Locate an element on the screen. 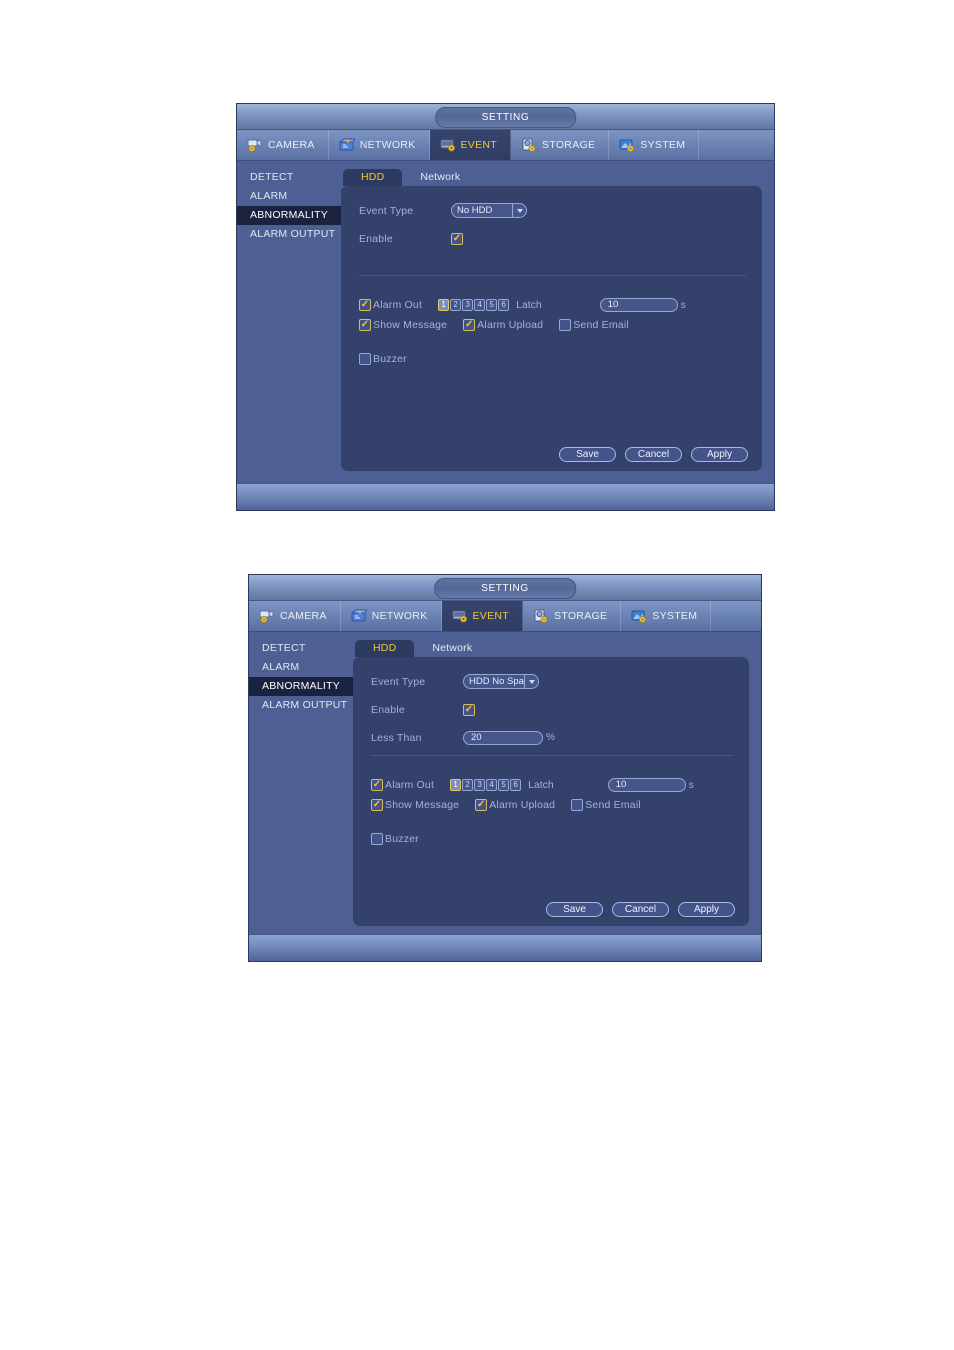 The height and width of the screenshot is (1350, 954). tab-camera: CAMERA is located at coordinates (283, 145).